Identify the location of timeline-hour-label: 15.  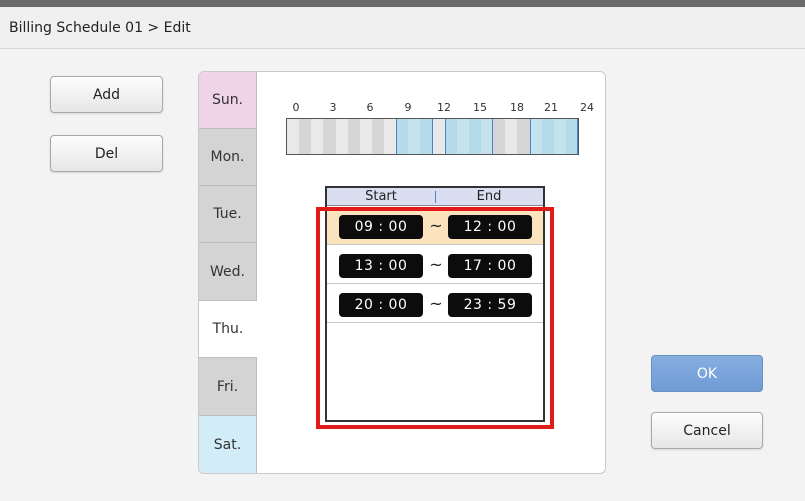
(480, 107).